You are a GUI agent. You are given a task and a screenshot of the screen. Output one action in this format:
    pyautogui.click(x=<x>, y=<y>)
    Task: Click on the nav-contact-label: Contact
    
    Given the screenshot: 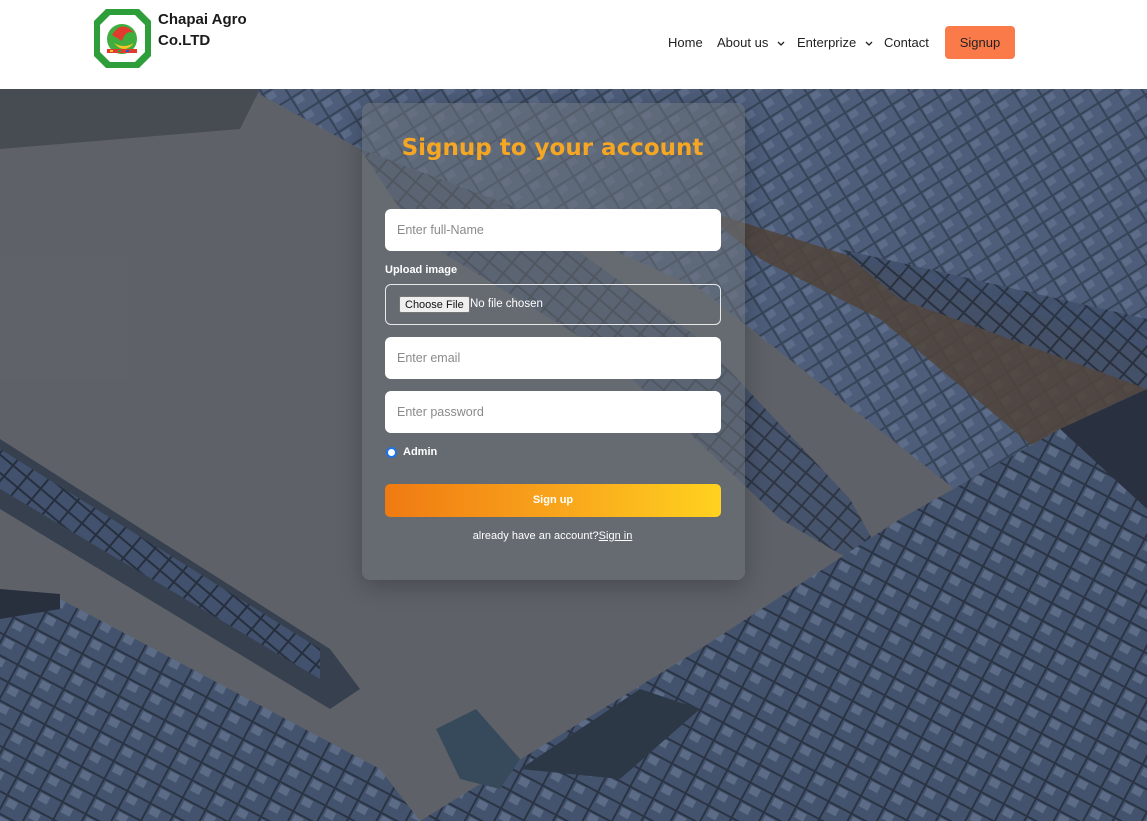 What is the action you would take?
    pyautogui.click(x=906, y=42)
    